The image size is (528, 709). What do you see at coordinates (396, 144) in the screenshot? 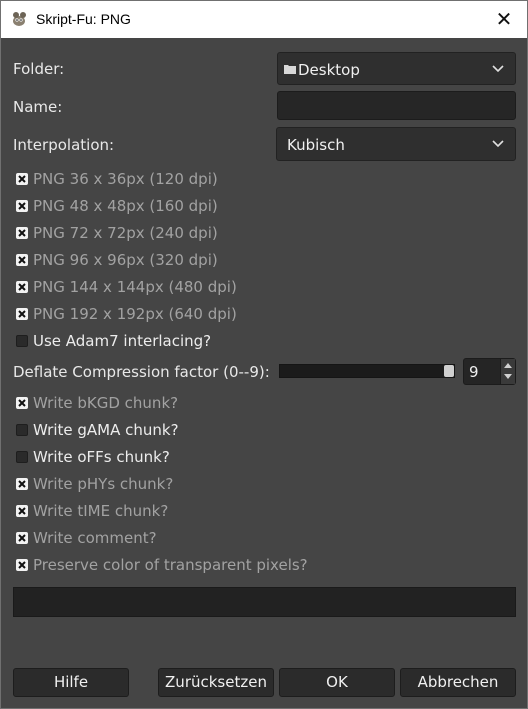
I see `interpolation-combo: Kubisch` at bounding box center [396, 144].